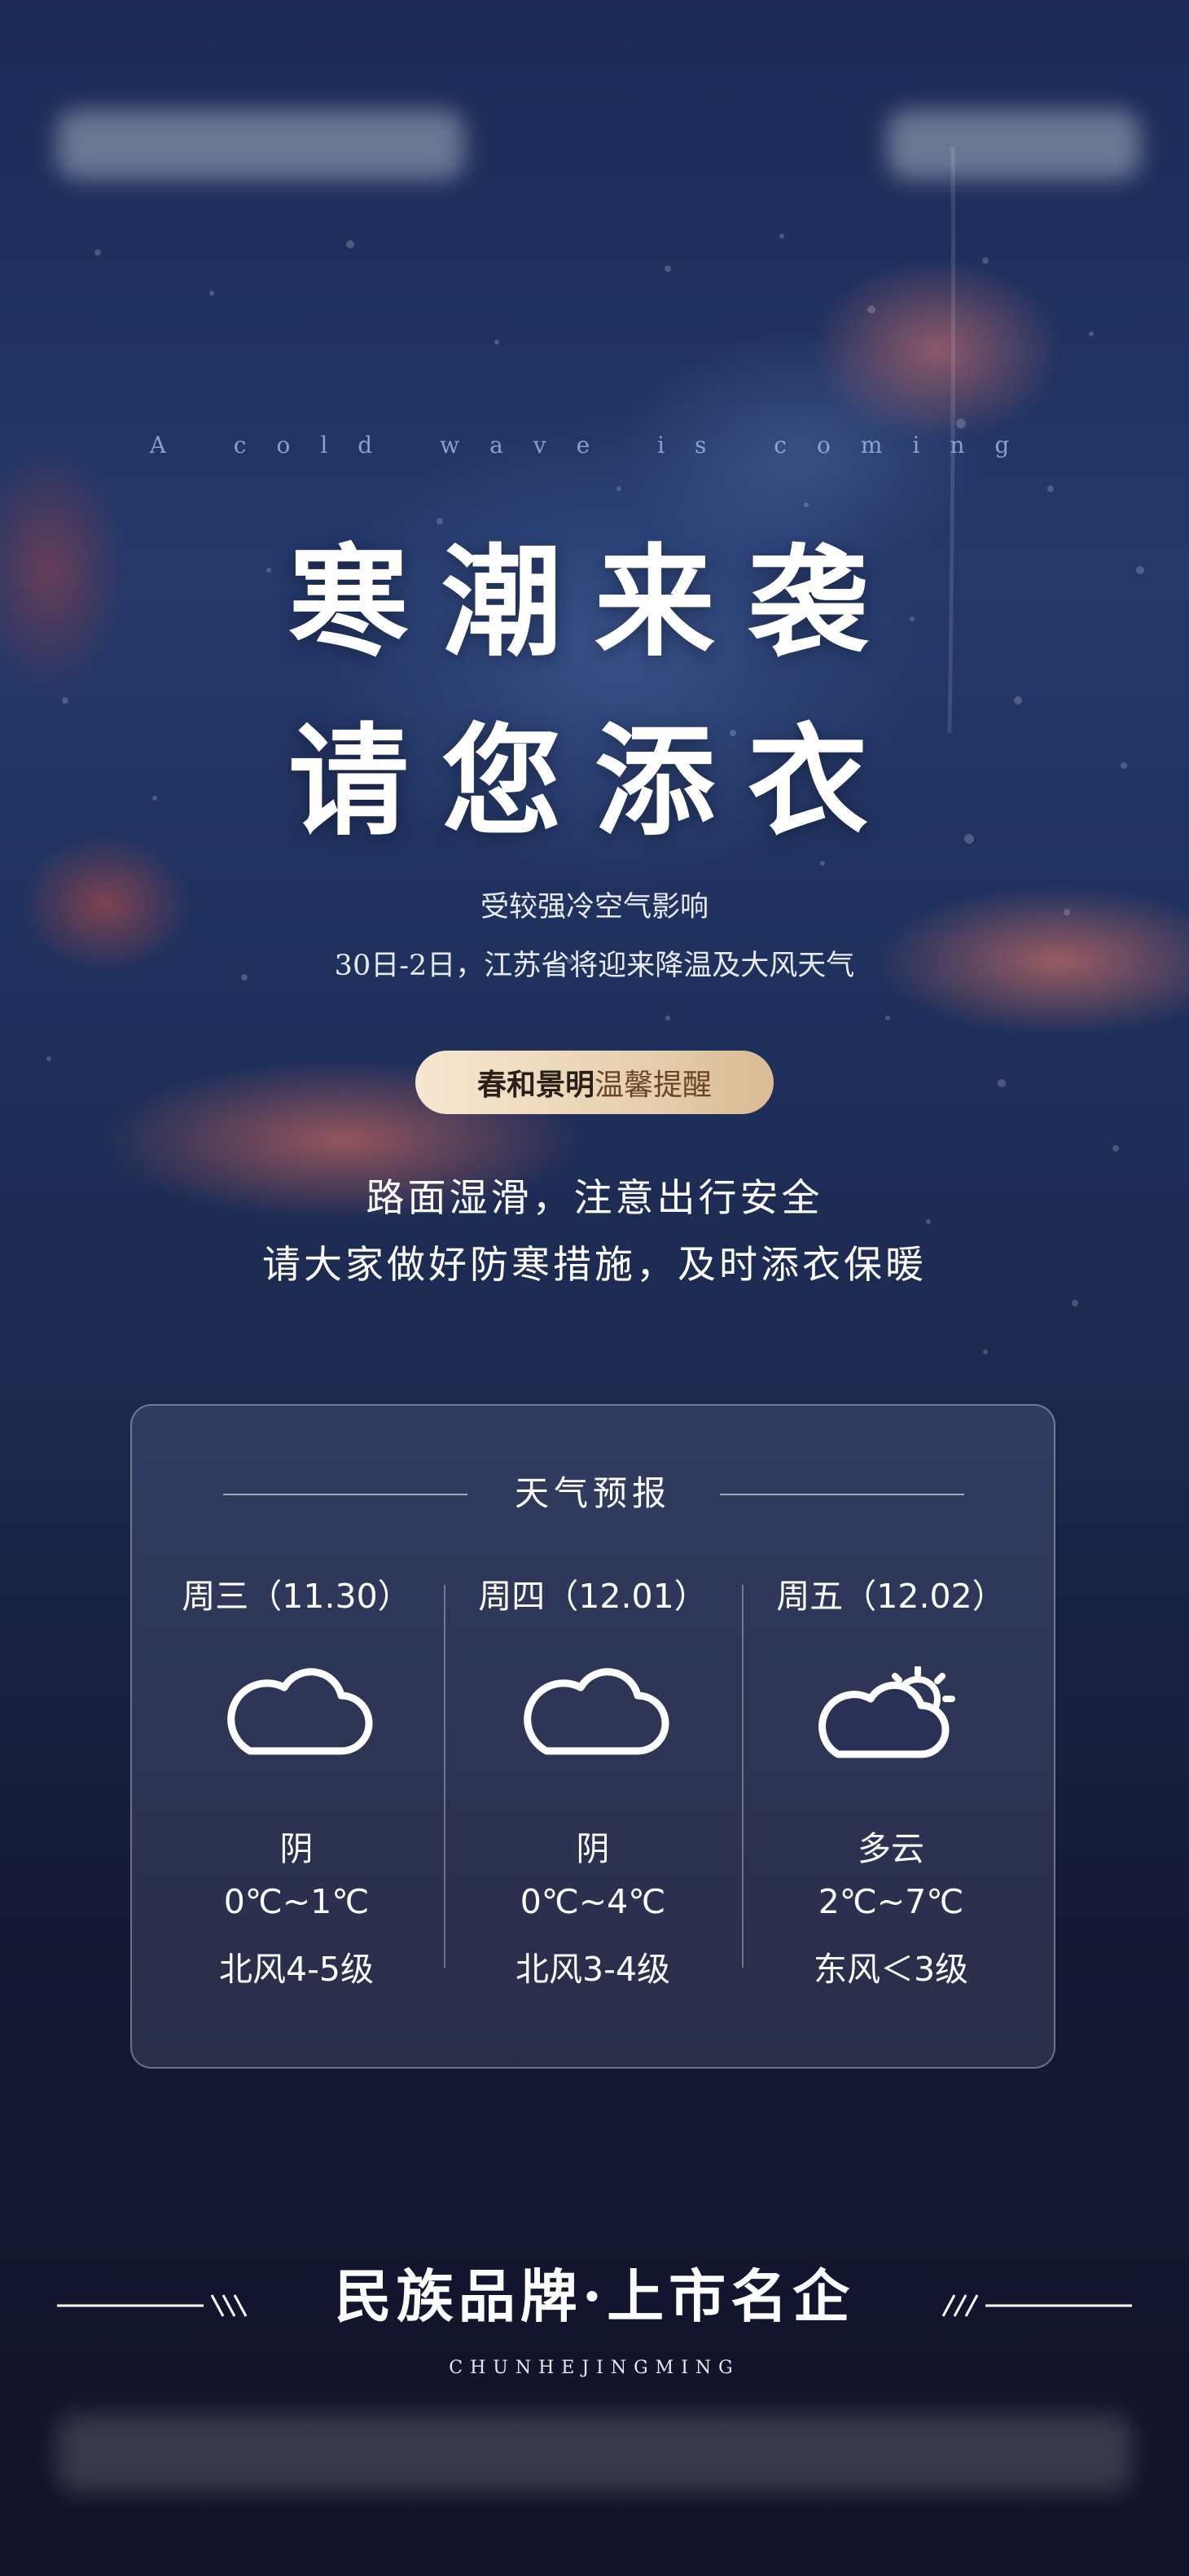  I want to click on partly-cloudy-icon, so click(887, 1712).